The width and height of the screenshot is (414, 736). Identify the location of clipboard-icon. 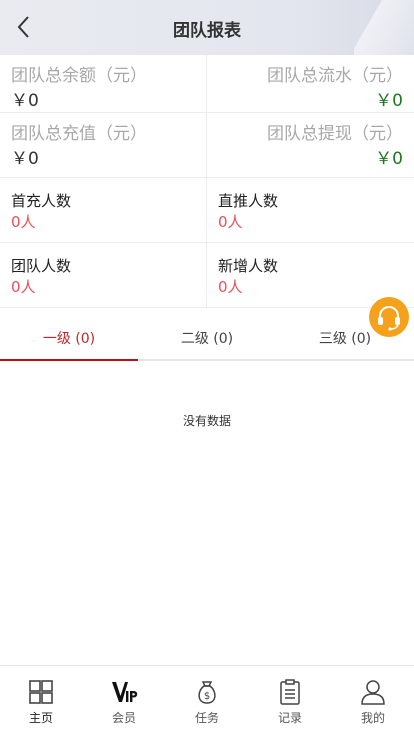
(290, 692).